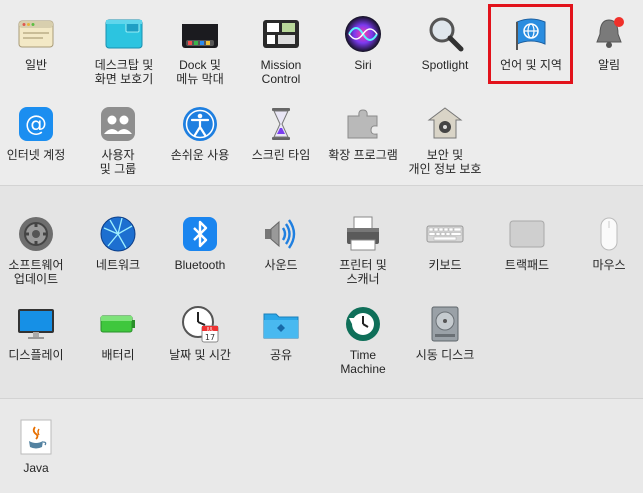 This screenshot has height=493, width=643. I want to click on label: 네트워크, so click(118, 265).